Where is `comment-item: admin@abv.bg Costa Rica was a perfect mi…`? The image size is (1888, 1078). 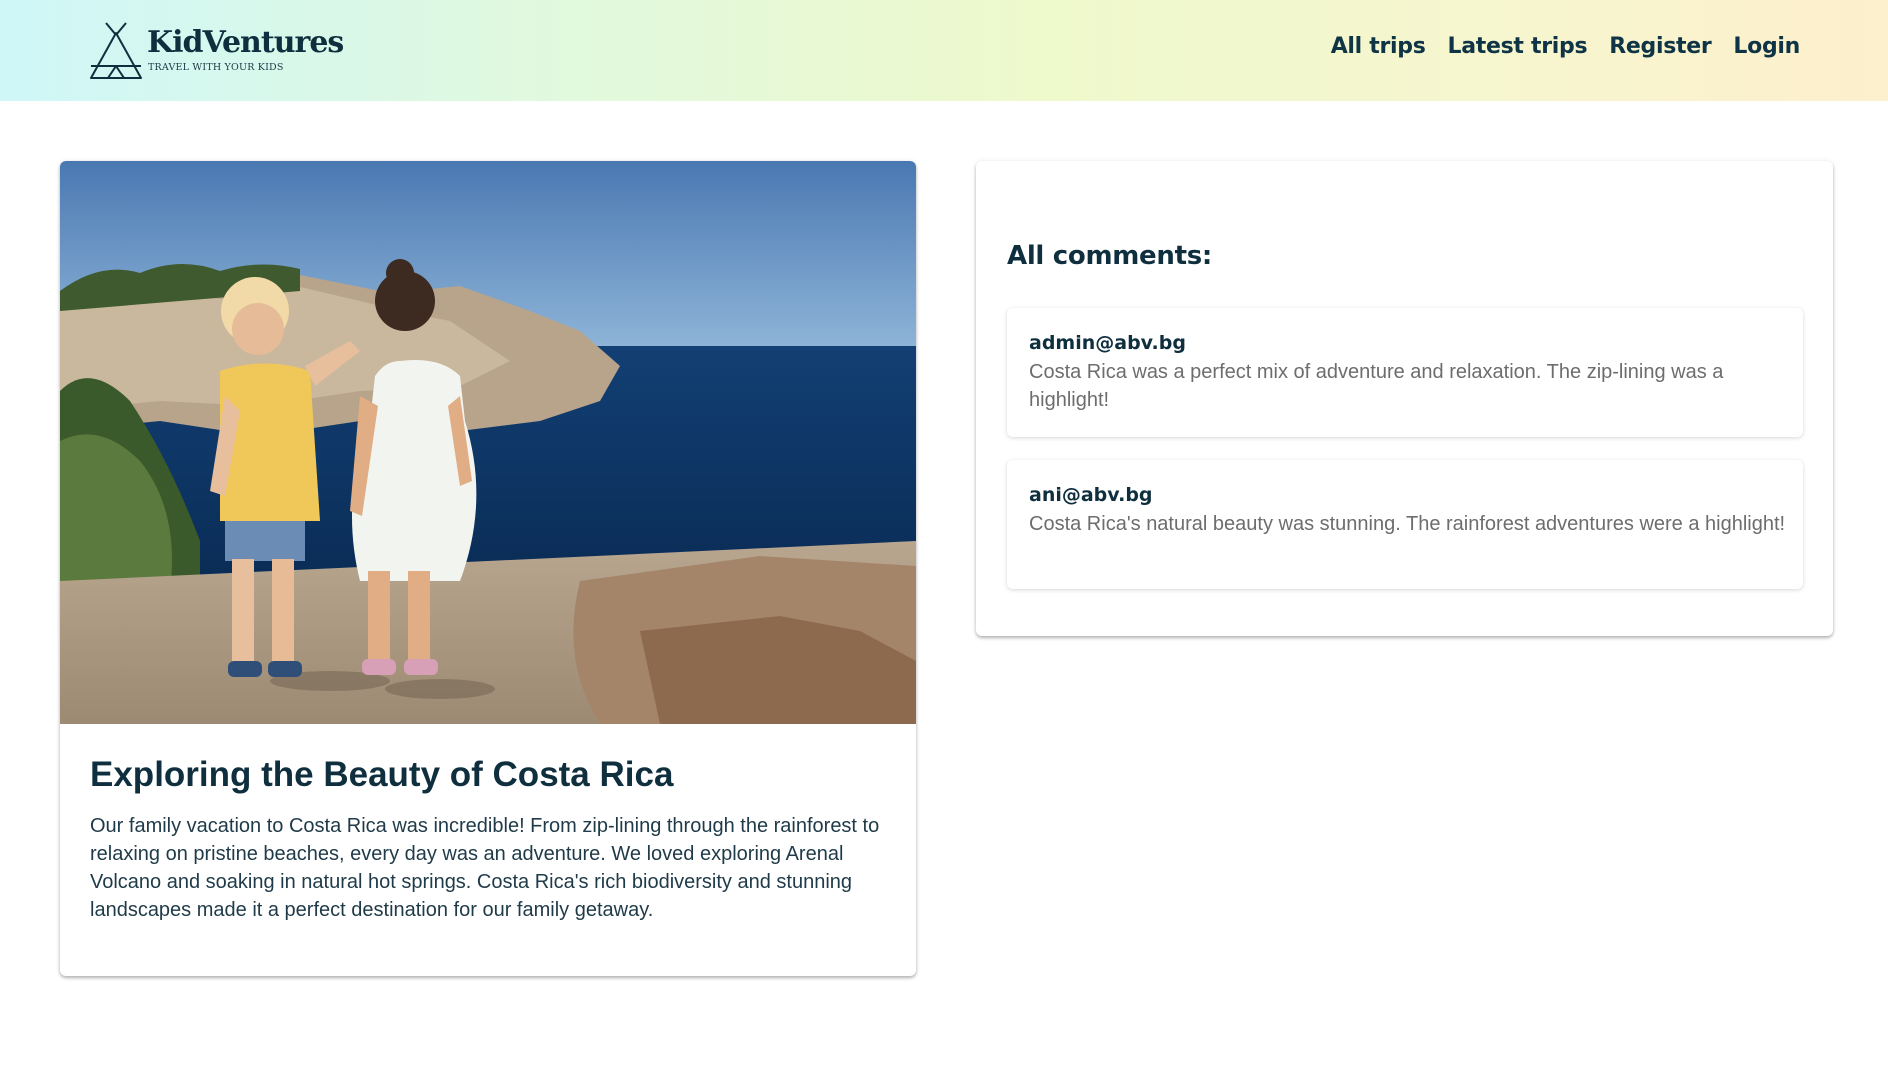
comment-item: admin@abv.bg Costa Rica was a perfect mi… is located at coordinates (1405, 372).